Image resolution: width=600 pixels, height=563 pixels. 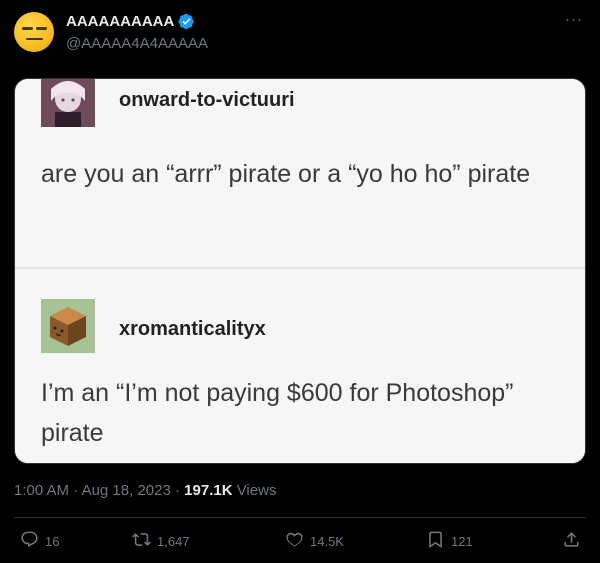 I want to click on tumblr-avatar-cube-icon, so click(x=68, y=326).